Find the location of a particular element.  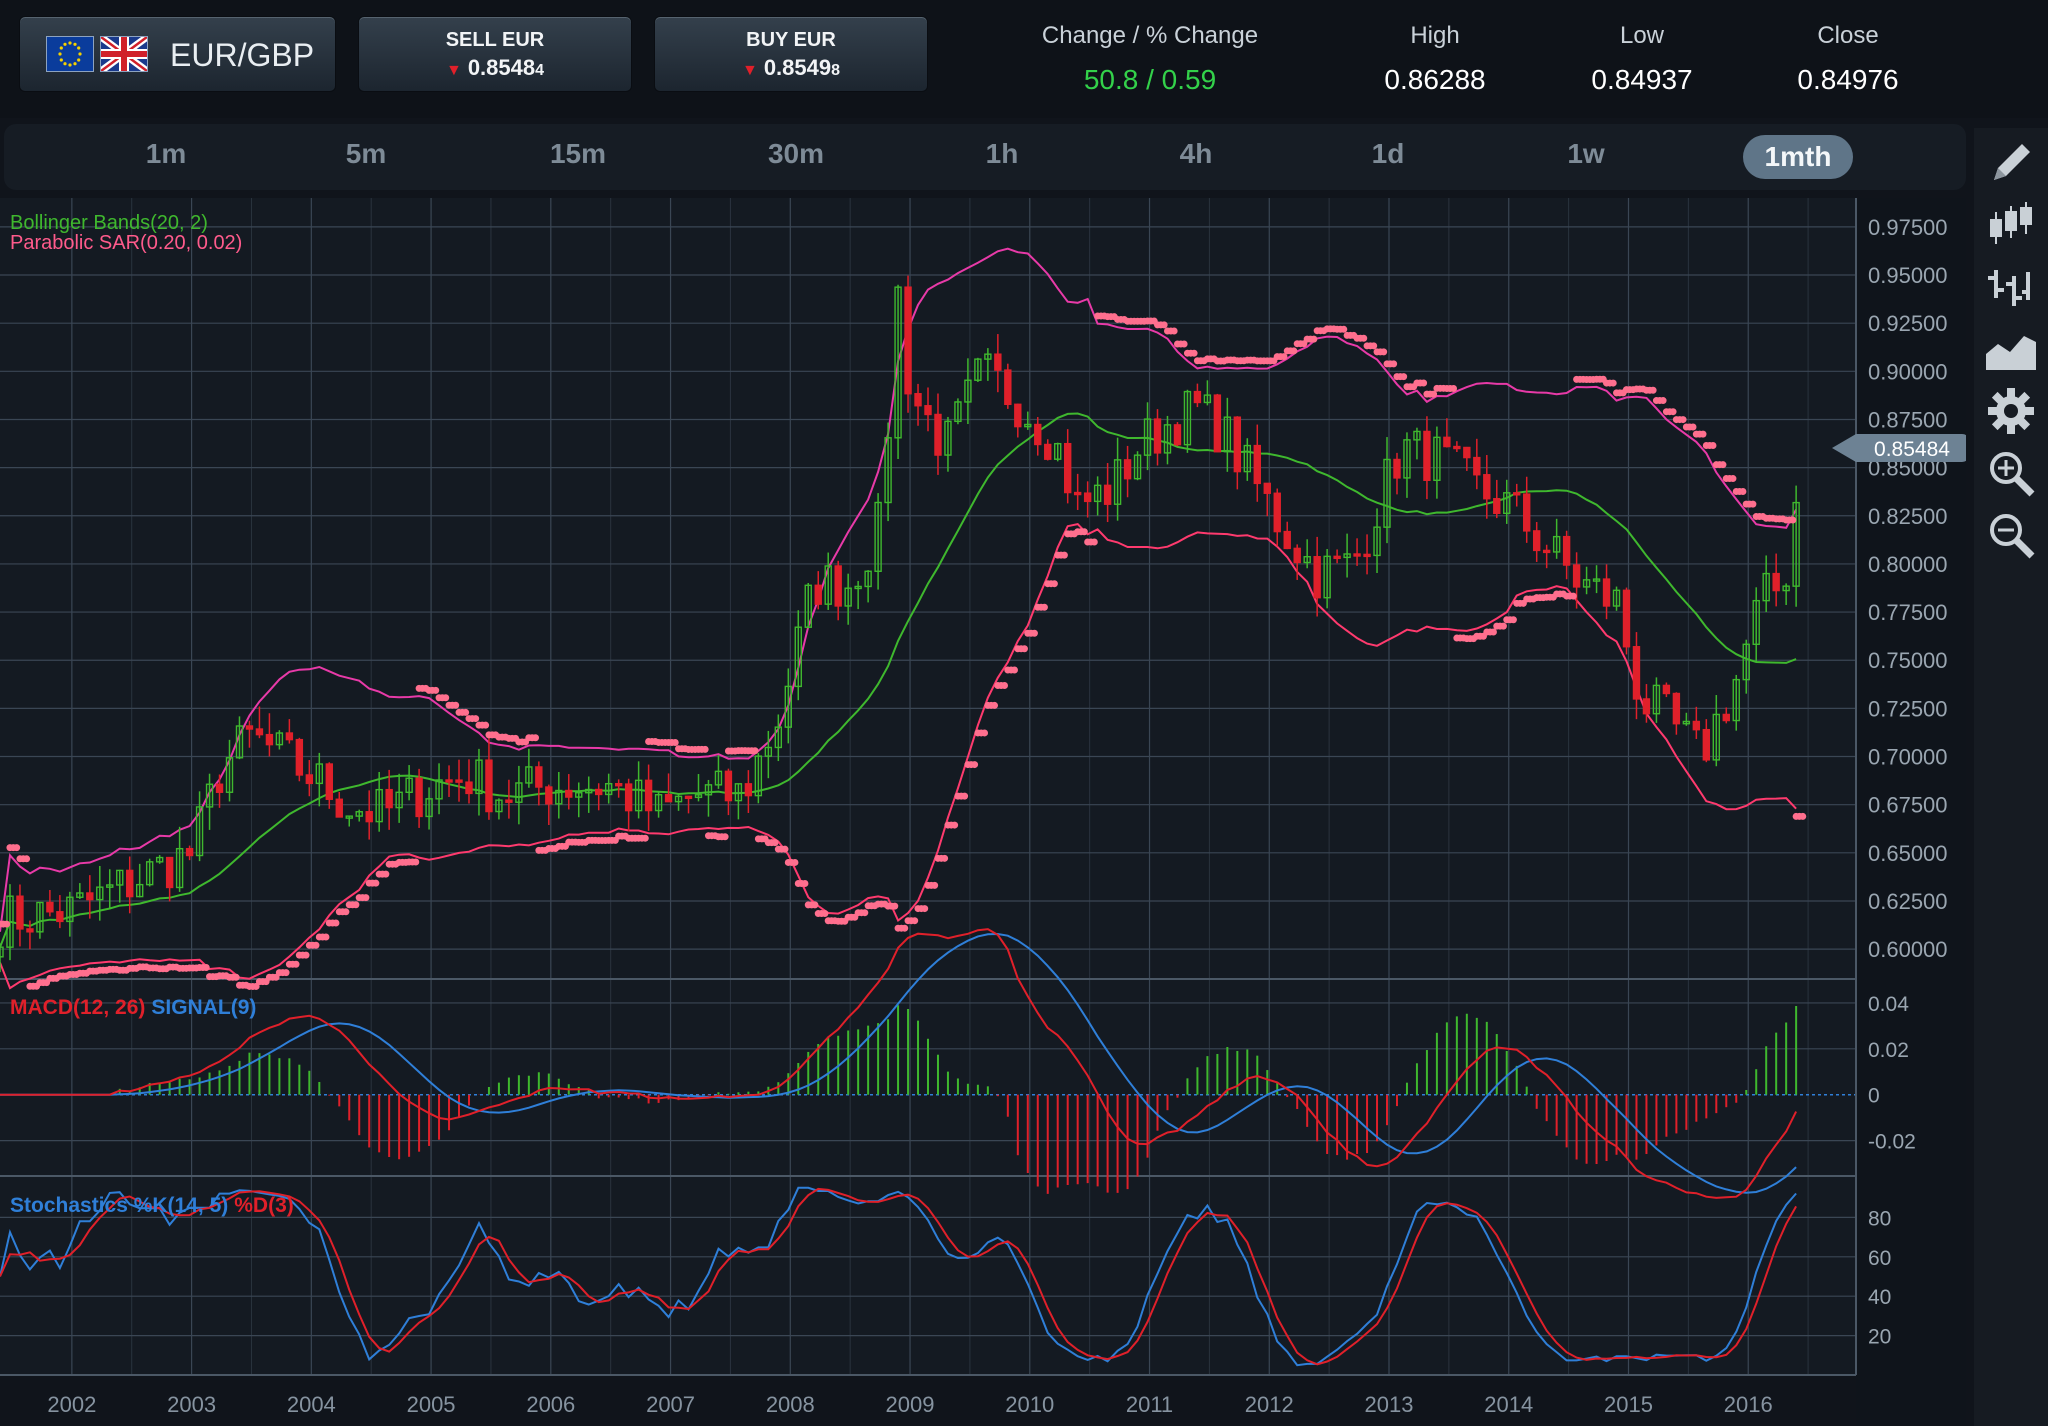

x-tick-label: 2006 is located at coordinates (550, 1404).